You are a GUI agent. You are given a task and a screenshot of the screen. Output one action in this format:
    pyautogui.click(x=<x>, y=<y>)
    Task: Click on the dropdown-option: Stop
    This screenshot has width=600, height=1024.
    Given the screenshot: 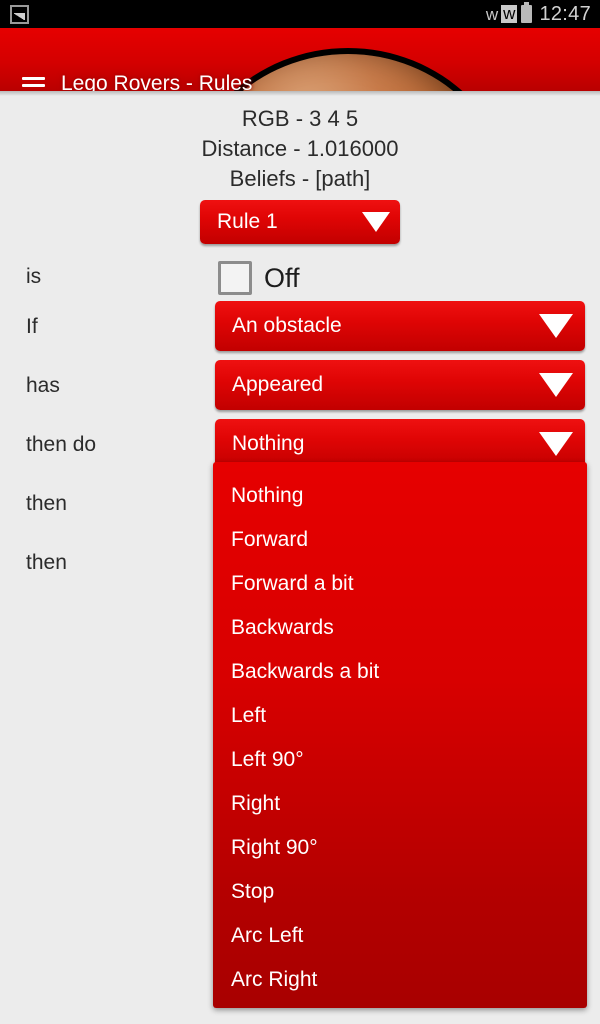 What is the action you would take?
    pyautogui.click(x=400, y=892)
    